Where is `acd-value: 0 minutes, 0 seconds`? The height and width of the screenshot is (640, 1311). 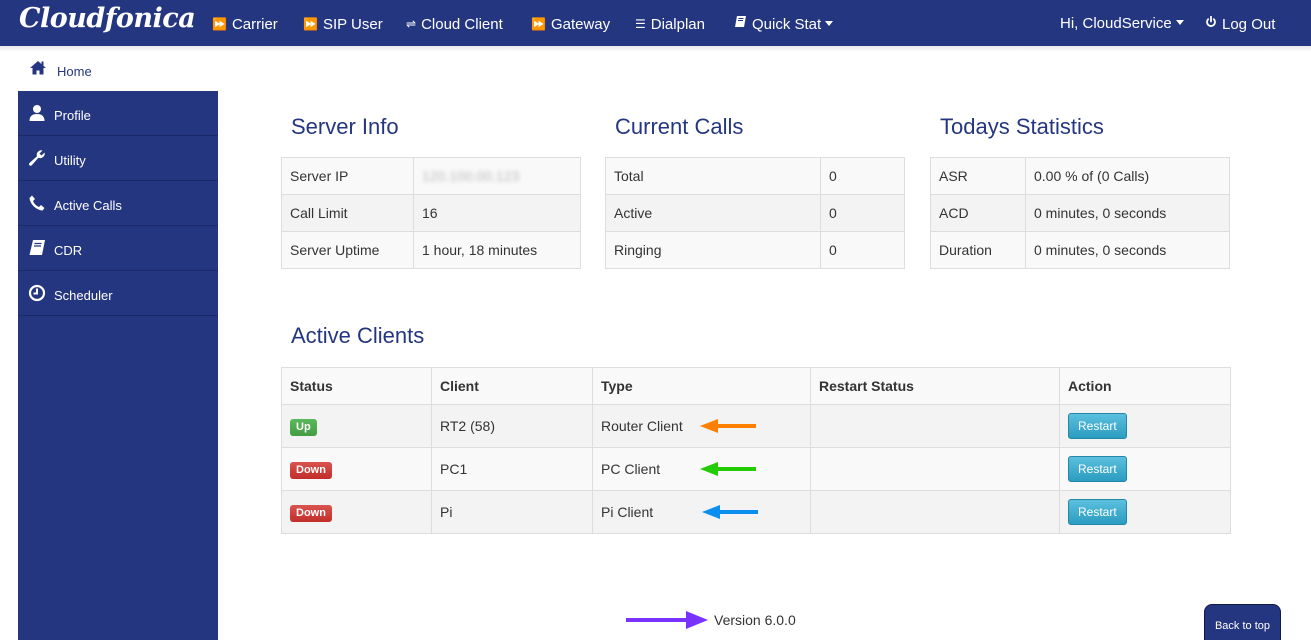 acd-value: 0 minutes, 0 seconds is located at coordinates (1127, 213).